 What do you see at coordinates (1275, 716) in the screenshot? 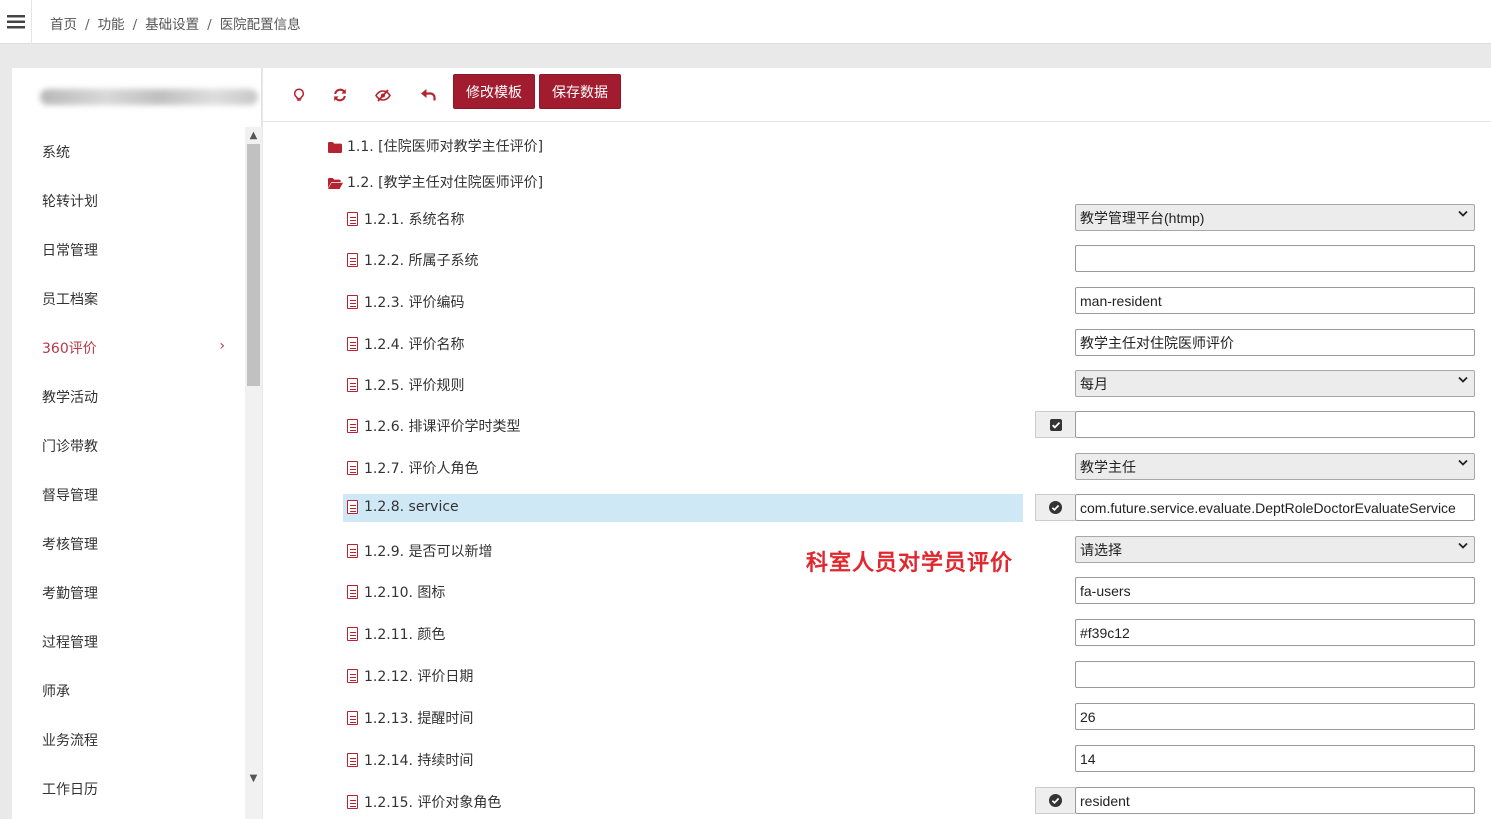
I see `text-input: 26` at bounding box center [1275, 716].